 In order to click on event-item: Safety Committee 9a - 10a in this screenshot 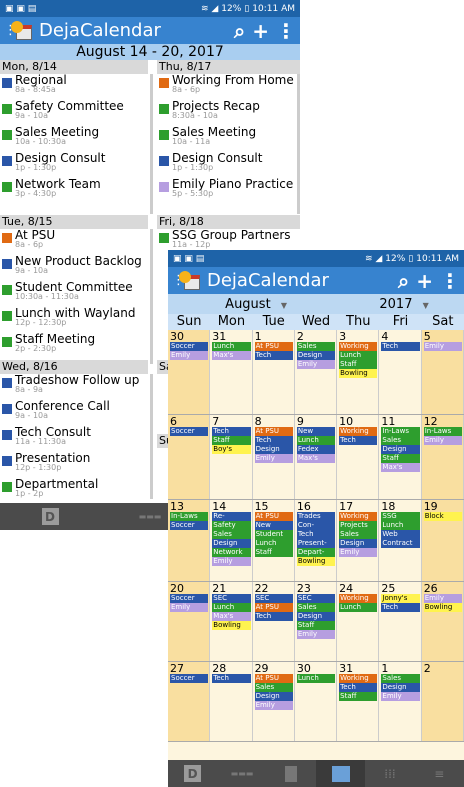, I will do `click(74, 113)`.